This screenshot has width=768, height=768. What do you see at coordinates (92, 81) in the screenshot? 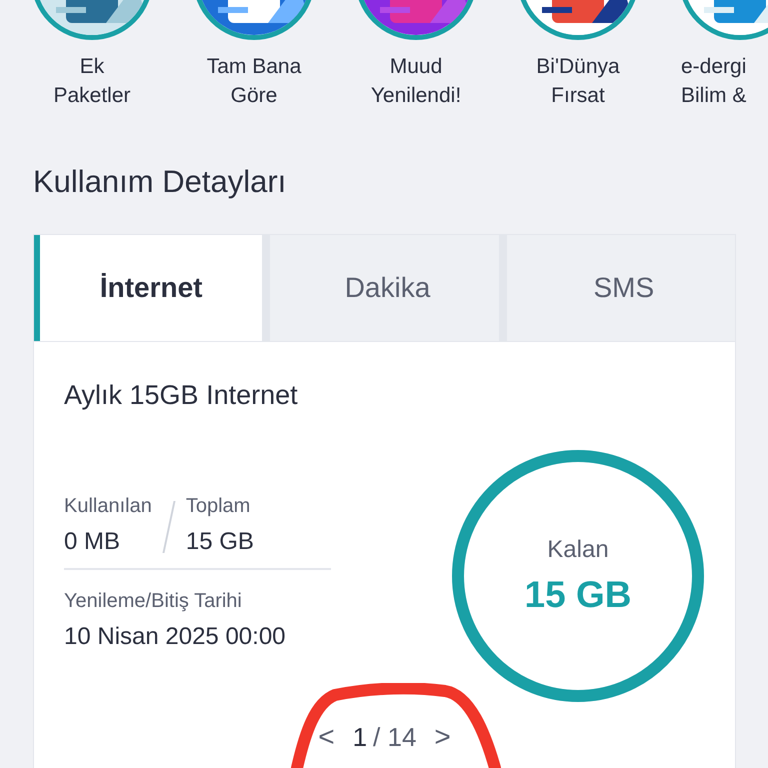
I see `story-label: Ek Paketler` at bounding box center [92, 81].